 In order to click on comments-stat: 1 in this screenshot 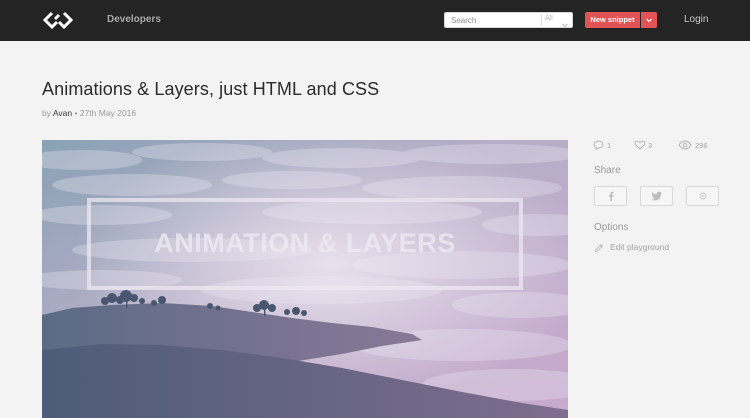, I will do `click(608, 145)`.